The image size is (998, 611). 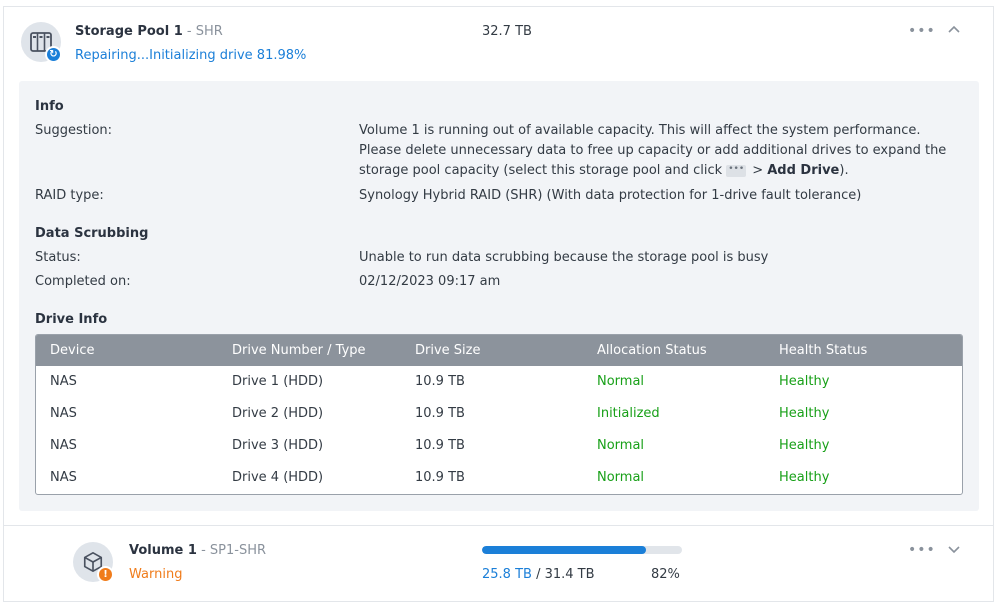 What do you see at coordinates (564, 550) in the screenshot?
I see `volume-usage-bar-fill` at bounding box center [564, 550].